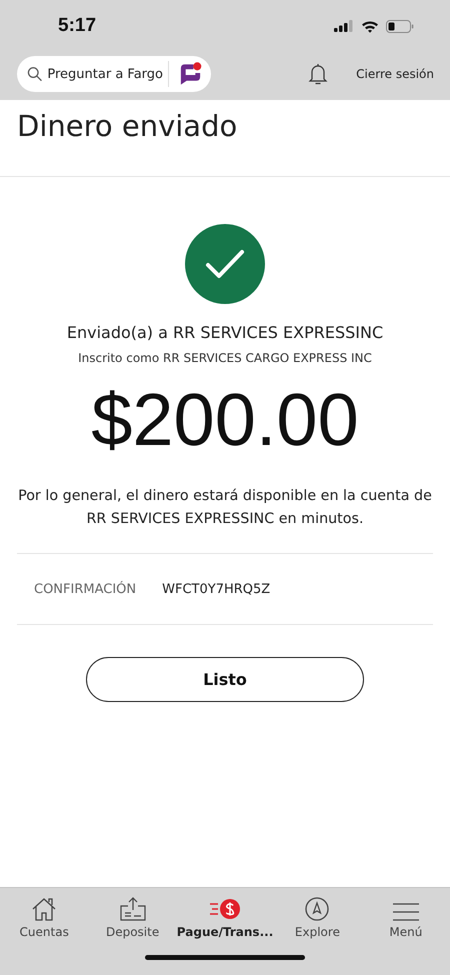  I want to click on search-field: Preguntar a Fargo, so click(114, 74).